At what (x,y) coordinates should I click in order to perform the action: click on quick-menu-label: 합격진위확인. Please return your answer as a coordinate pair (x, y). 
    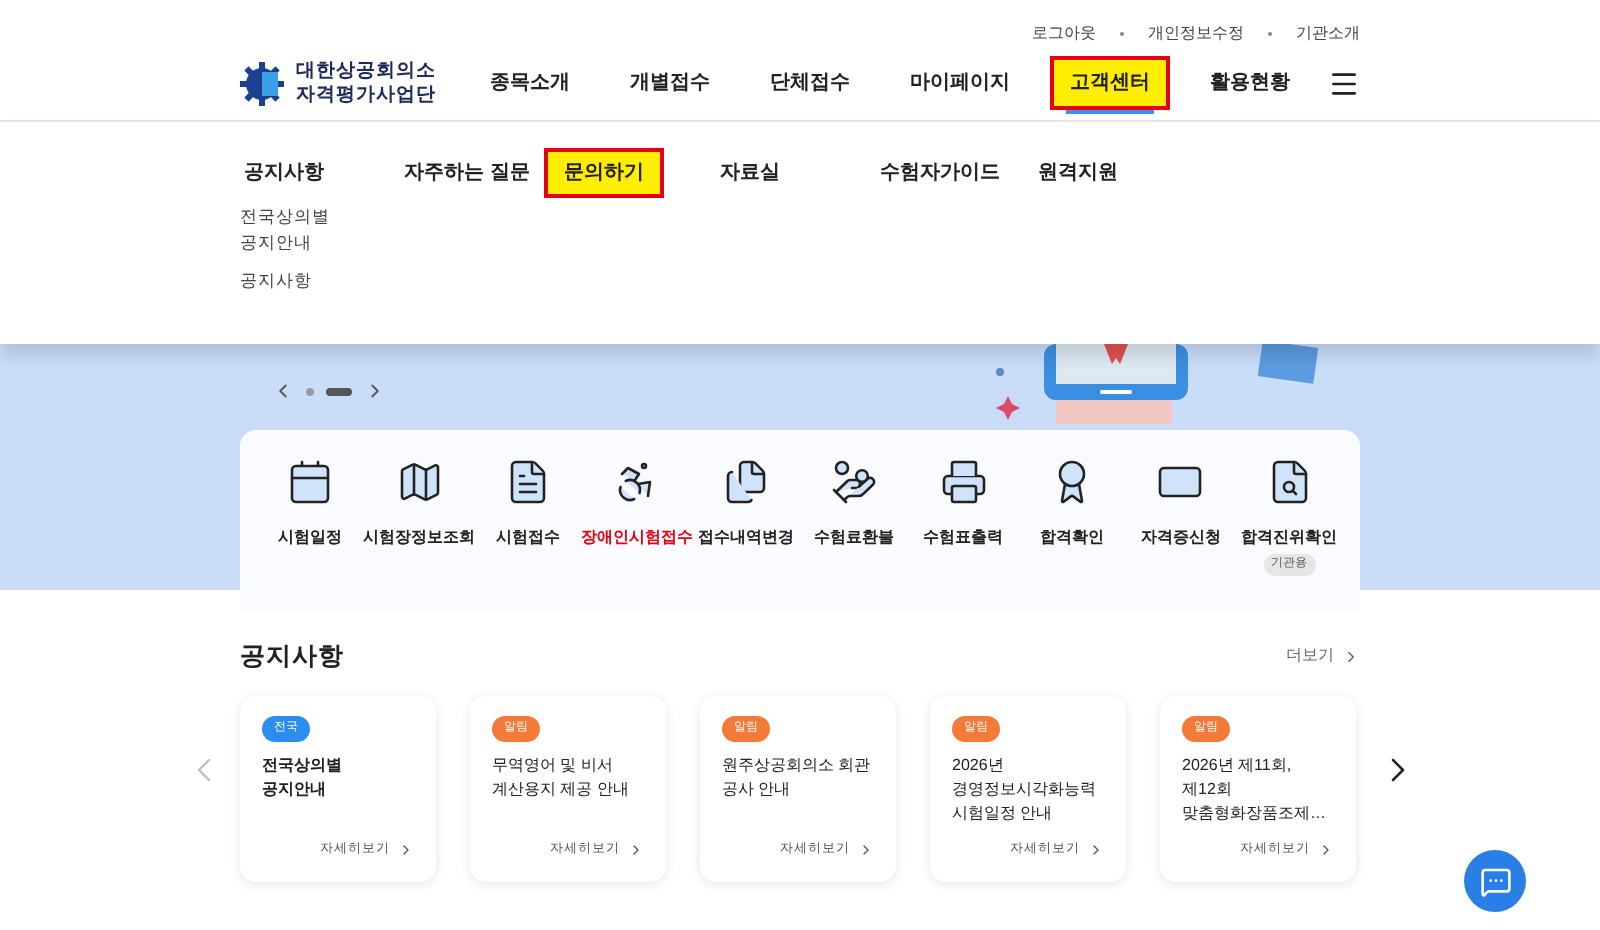
    Looking at the image, I should click on (1289, 538).